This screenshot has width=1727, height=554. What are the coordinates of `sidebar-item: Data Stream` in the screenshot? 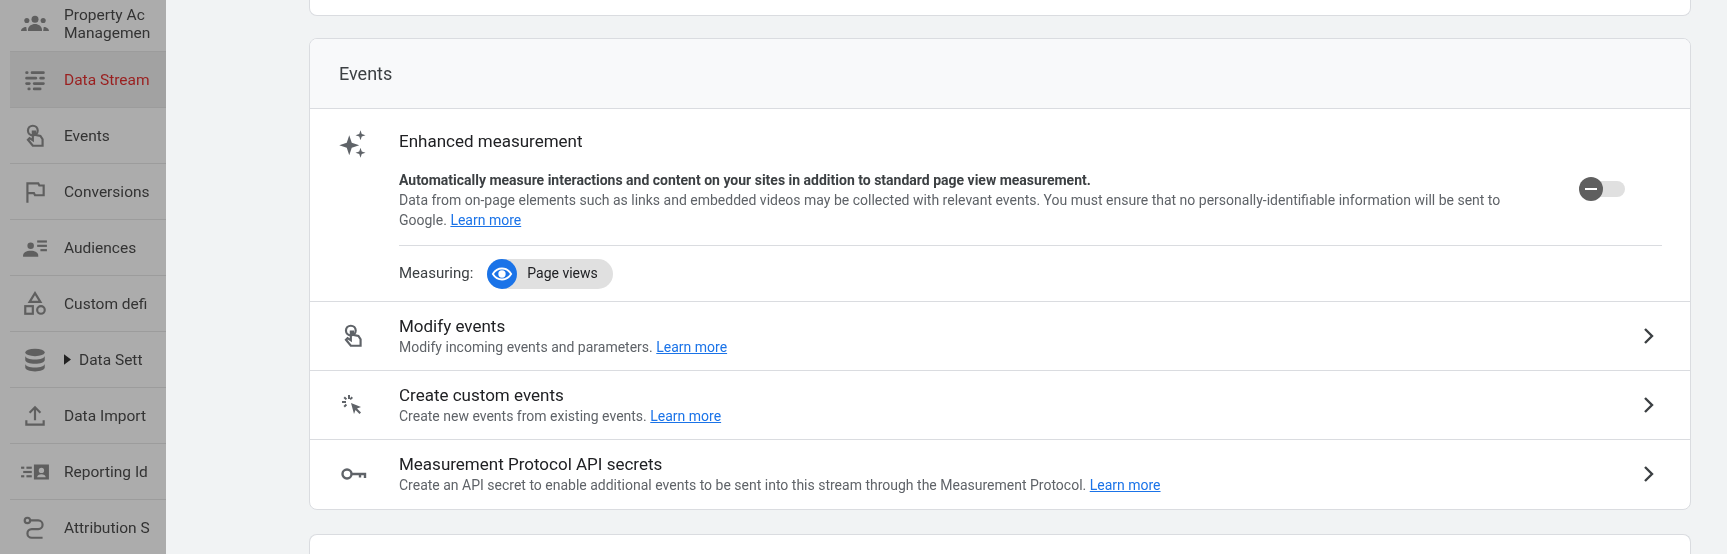 It's located at (88, 80).